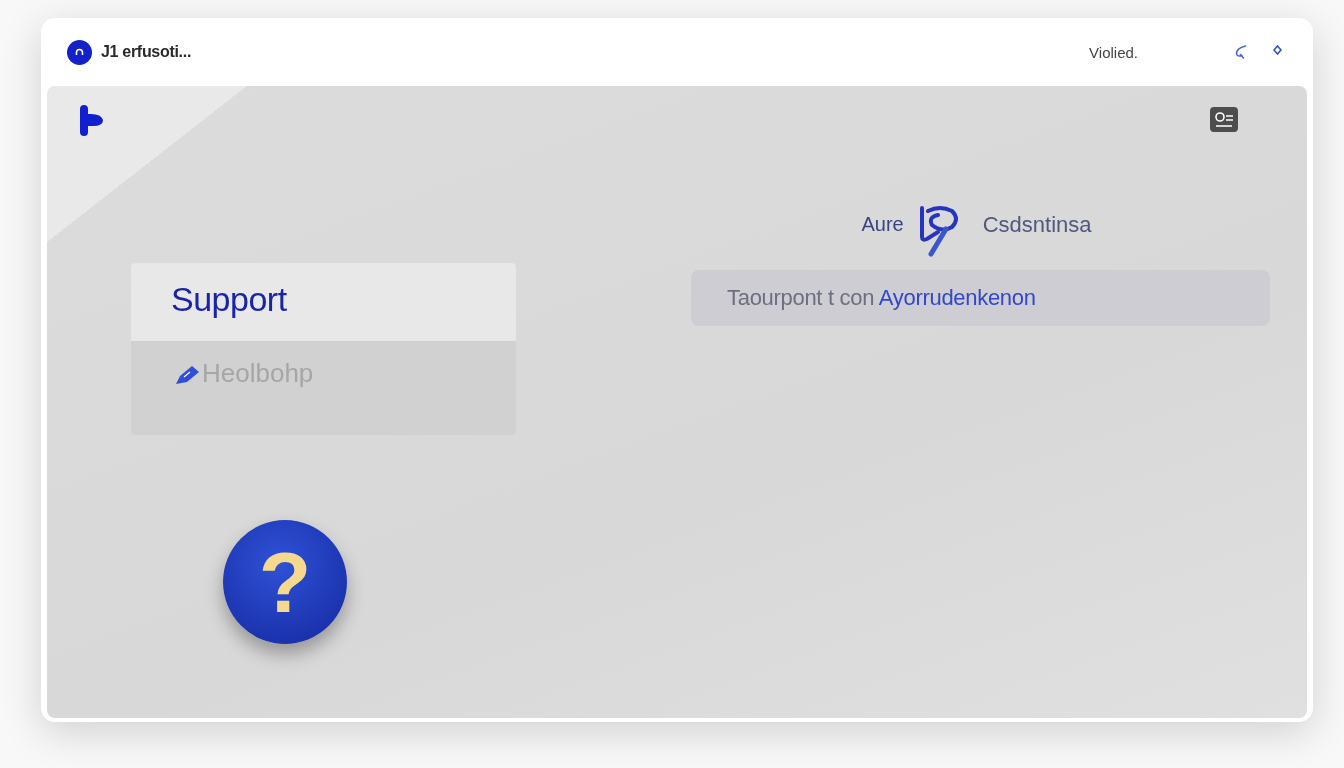  What do you see at coordinates (1037, 224) in the screenshot?
I see `heading-text: Csdsntinsa` at bounding box center [1037, 224].